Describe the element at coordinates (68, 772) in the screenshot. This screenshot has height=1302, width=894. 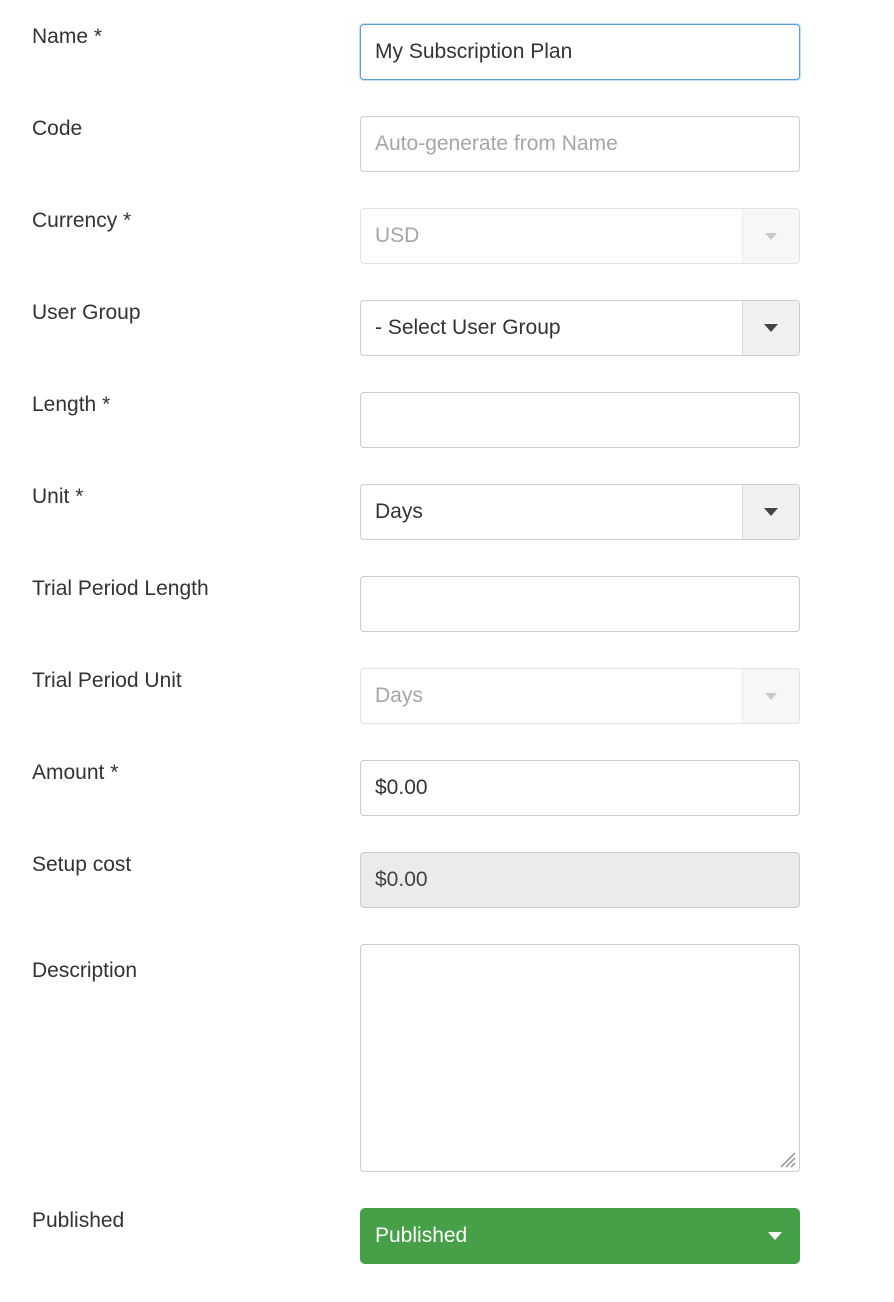
I see `label-amount-text: Amount` at that location.